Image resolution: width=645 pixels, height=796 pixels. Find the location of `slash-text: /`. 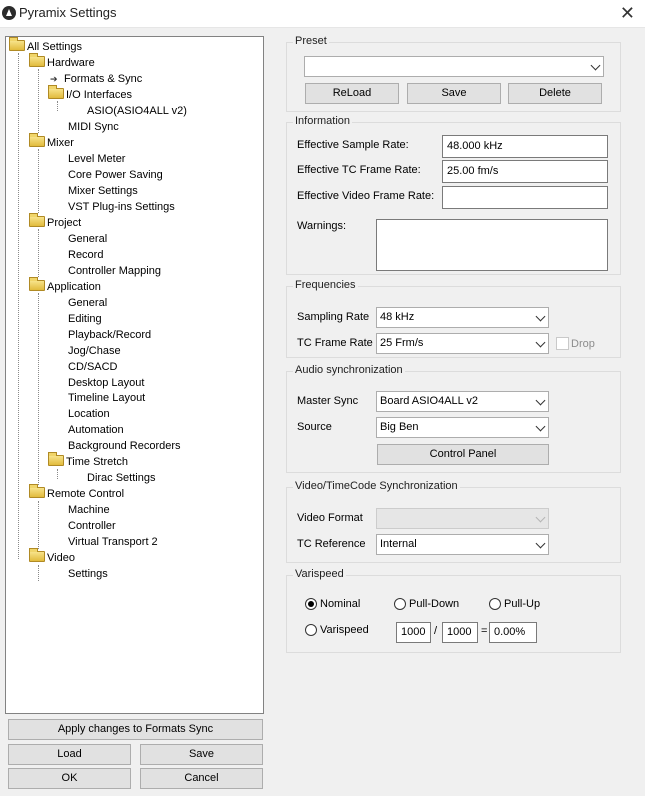

slash-text: / is located at coordinates (436, 631).